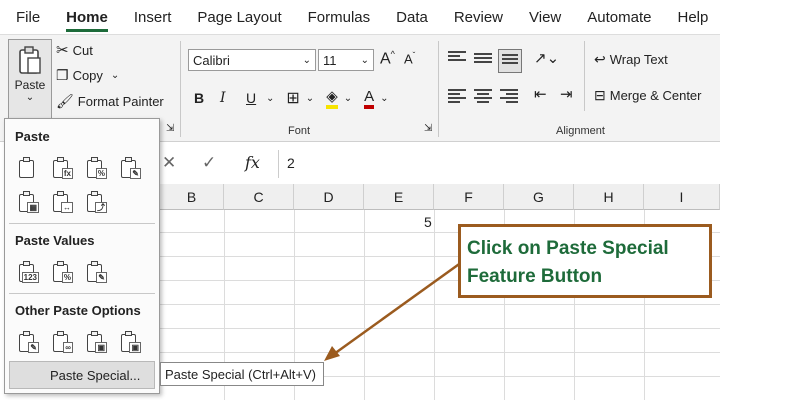 The width and height of the screenshot is (800, 400). Describe the element at coordinates (585, 261) in the screenshot. I see `annotation-callout: Click on Paste Special Feature Button` at that location.